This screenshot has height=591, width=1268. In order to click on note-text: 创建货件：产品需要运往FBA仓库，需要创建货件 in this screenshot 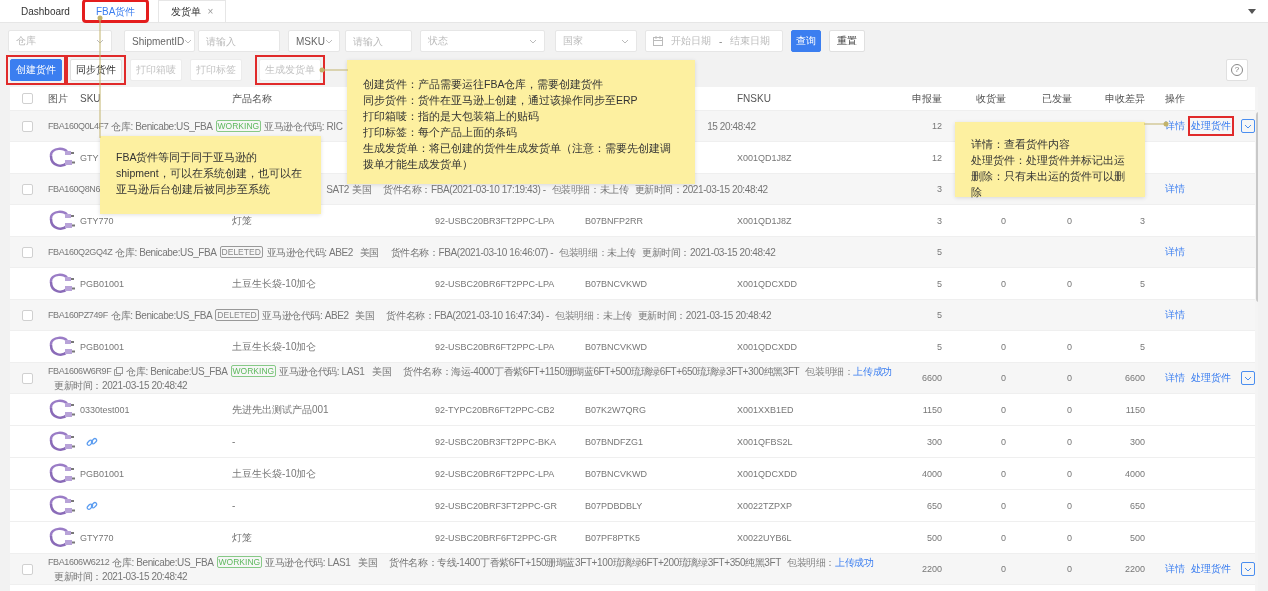, I will do `click(484, 84)`.